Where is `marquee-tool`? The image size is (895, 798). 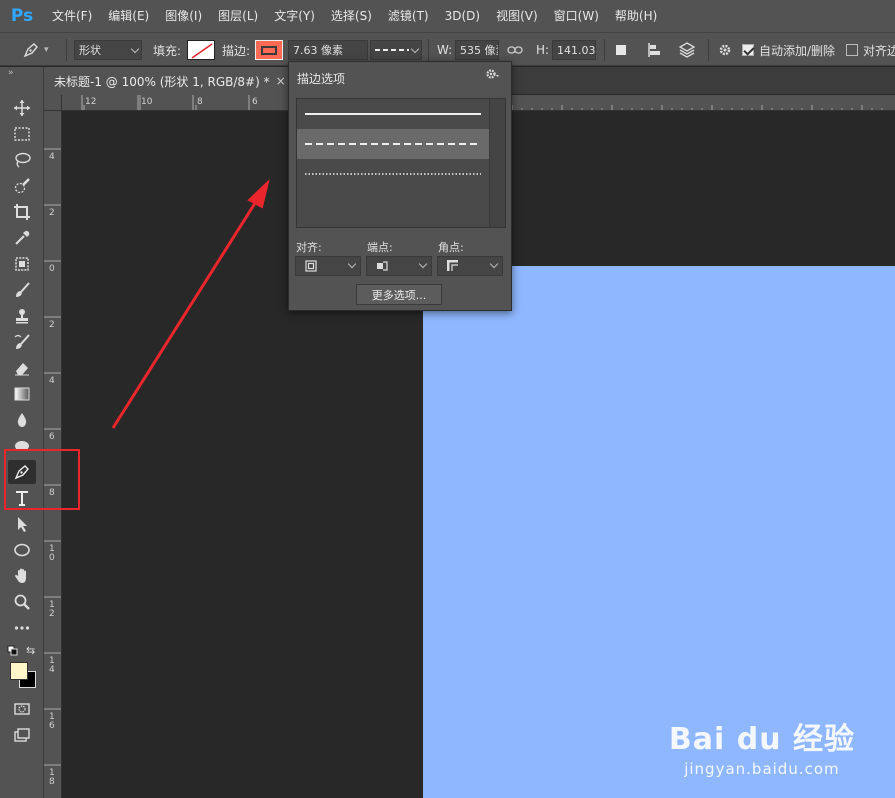 marquee-tool is located at coordinates (22, 134).